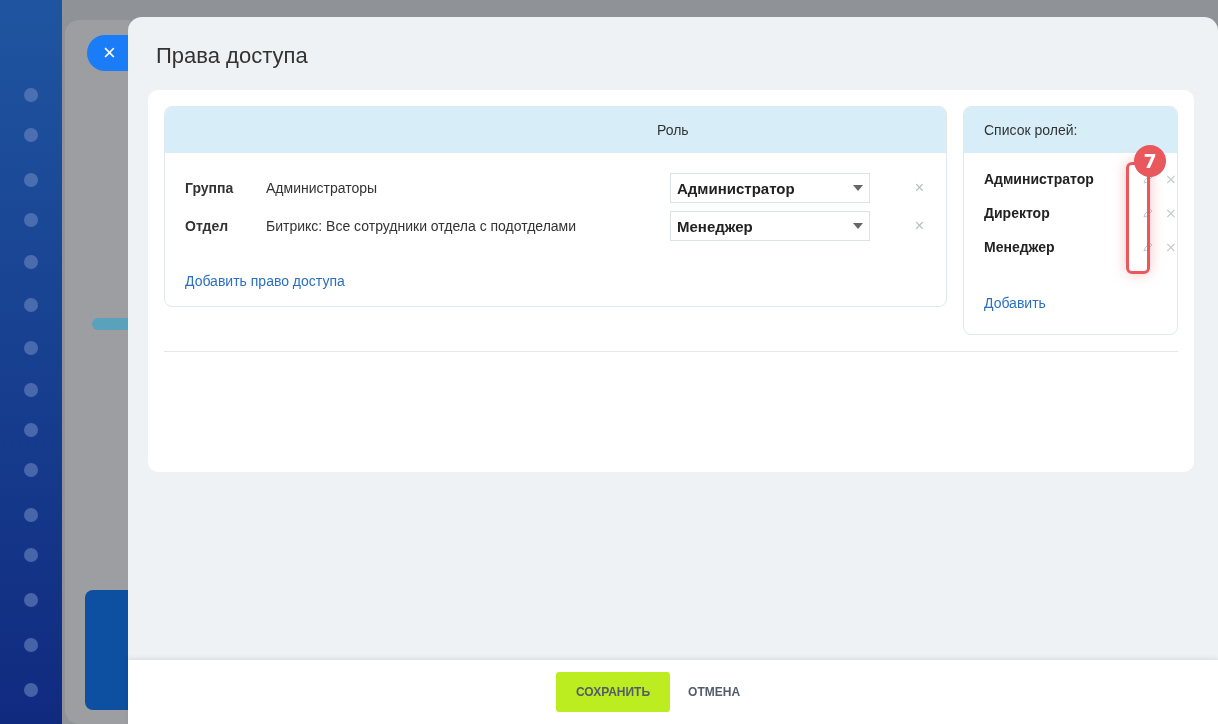  I want to click on save-button: СОХРАНИТЬ, so click(613, 692).